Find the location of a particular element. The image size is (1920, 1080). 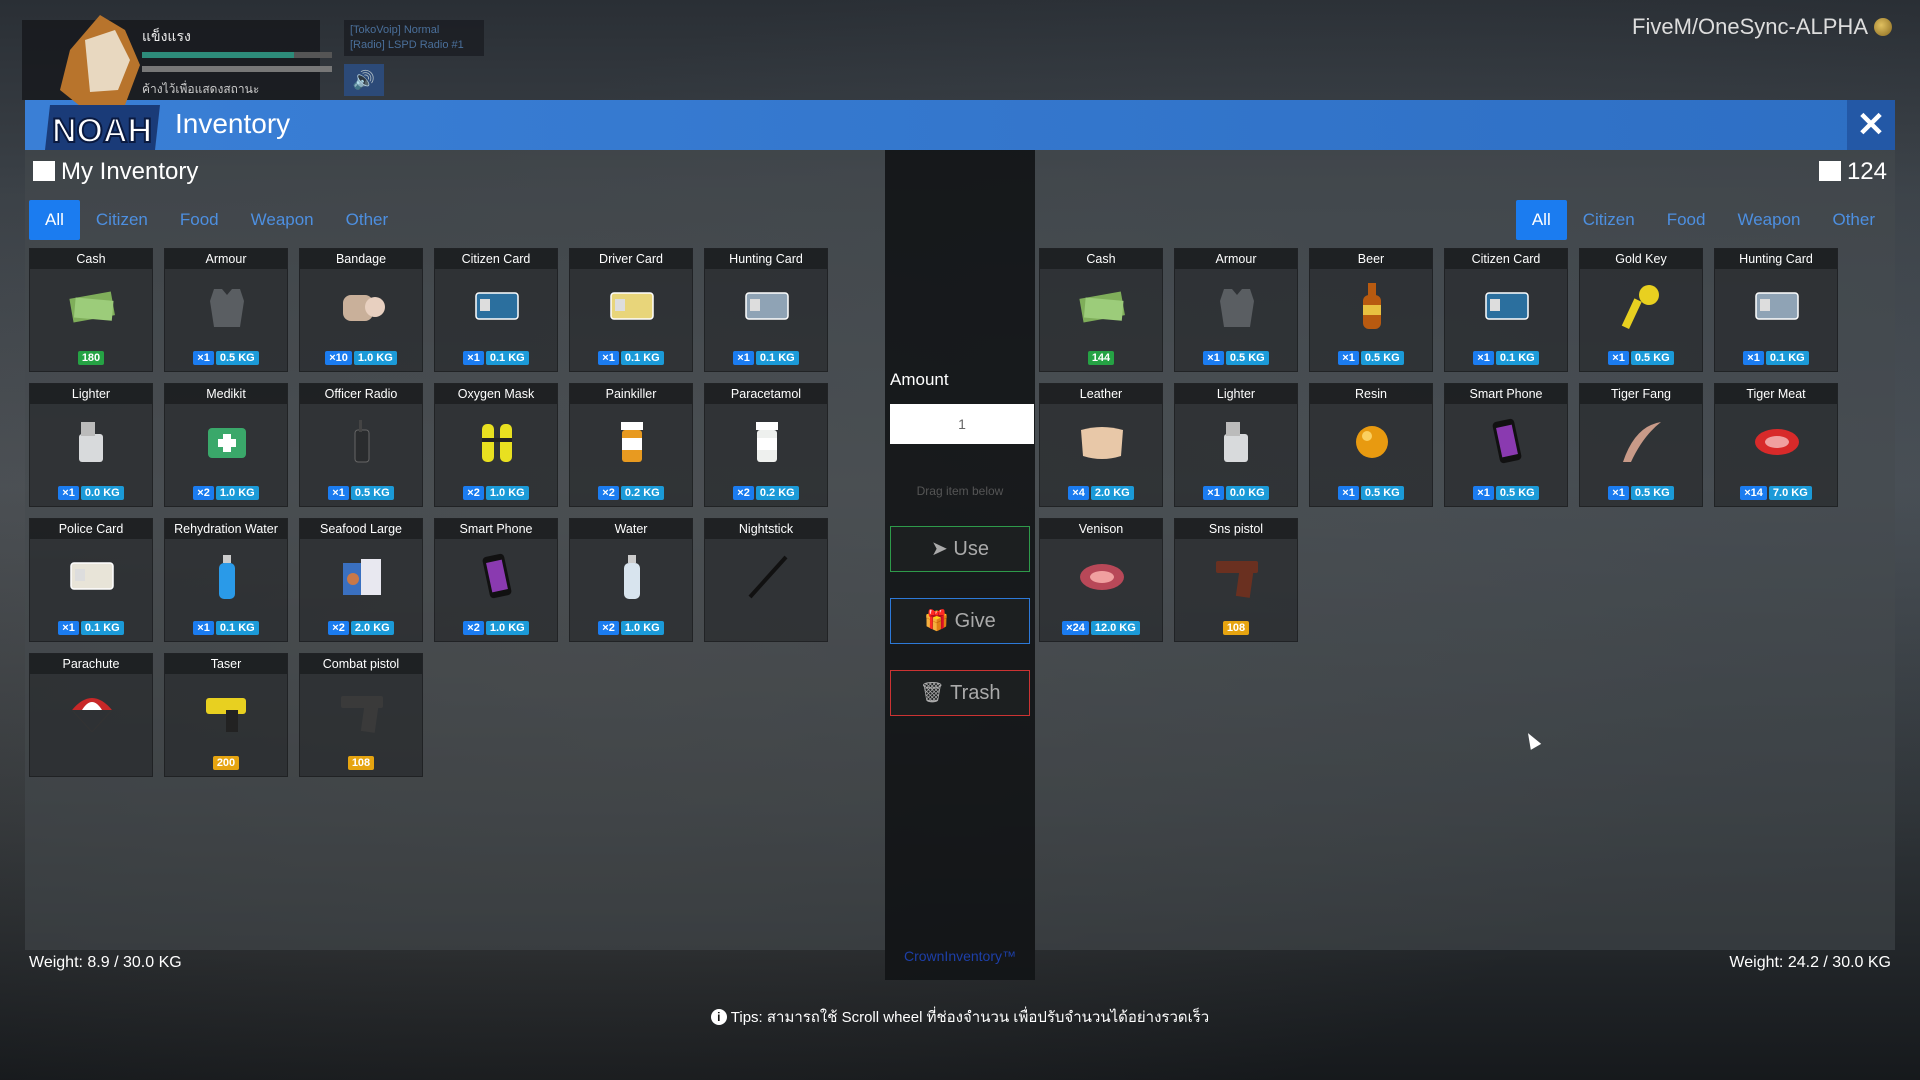

inventory-item: Medikit ×2 1.0 KG is located at coordinates (226, 445).